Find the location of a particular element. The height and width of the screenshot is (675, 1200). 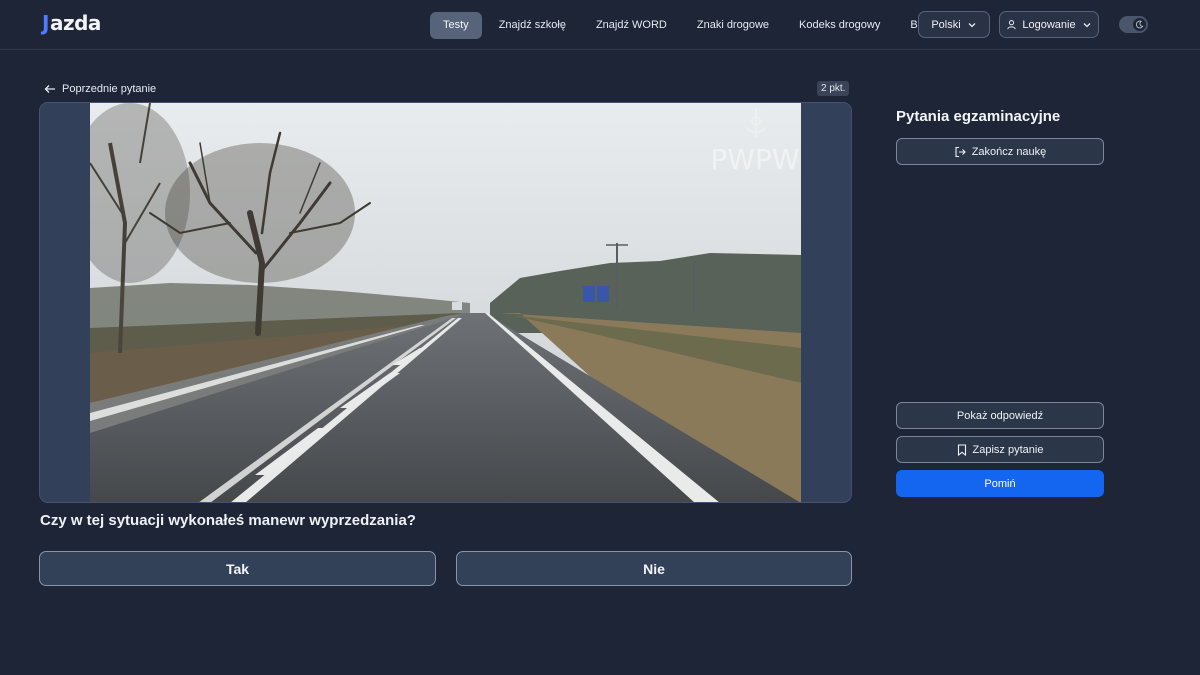

answer-no-button: Nie is located at coordinates (654, 568).